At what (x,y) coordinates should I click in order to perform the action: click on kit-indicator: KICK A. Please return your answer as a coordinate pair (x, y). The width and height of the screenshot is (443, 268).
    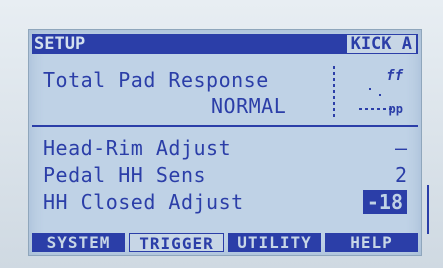
    Looking at the image, I should click on (381, 44).